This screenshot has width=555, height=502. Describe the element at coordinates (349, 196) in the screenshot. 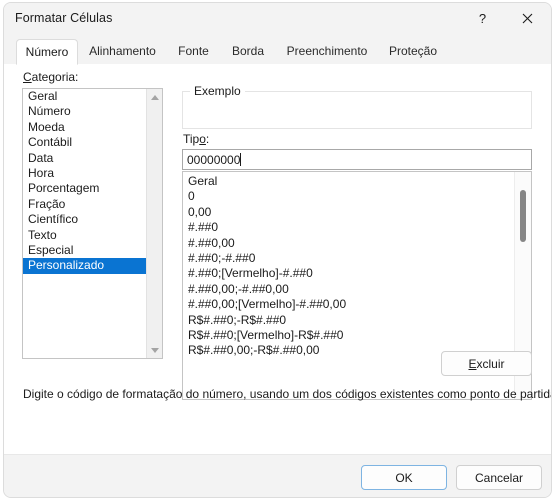

I see `format-item-1: 0` at that location.